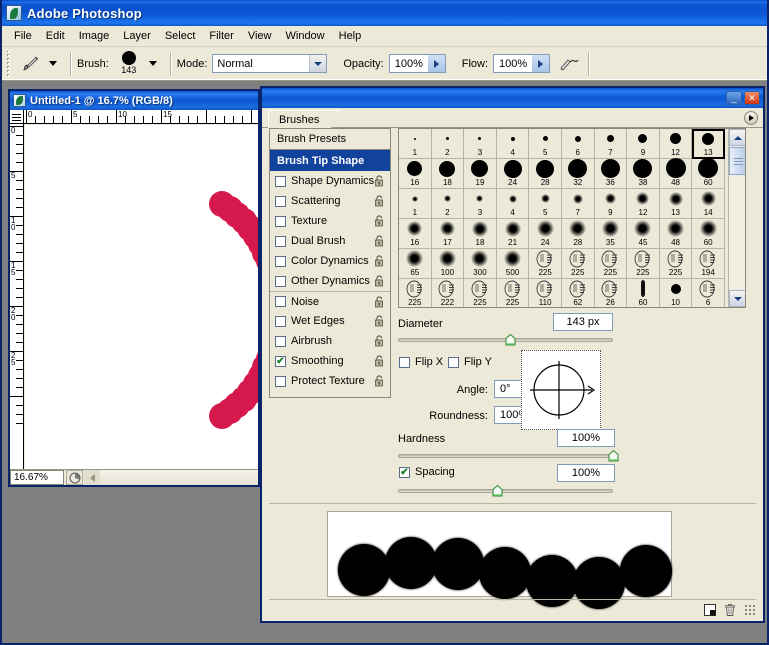 This screenshot has height=645, width=769. I want to click on brush-tip-cell: 12, so click(676, 144).